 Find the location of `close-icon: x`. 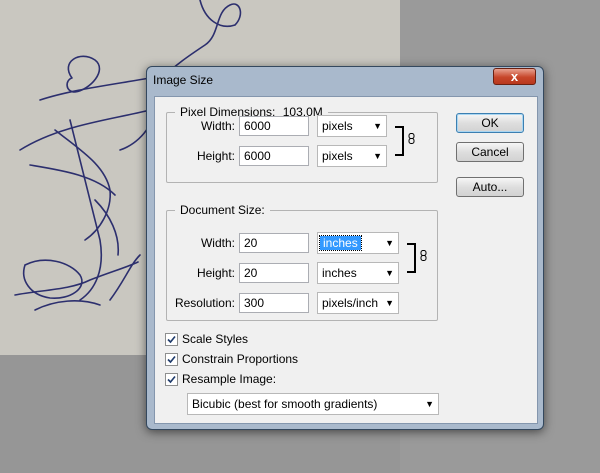

close-icon: x is located at coordinates (514, 76).